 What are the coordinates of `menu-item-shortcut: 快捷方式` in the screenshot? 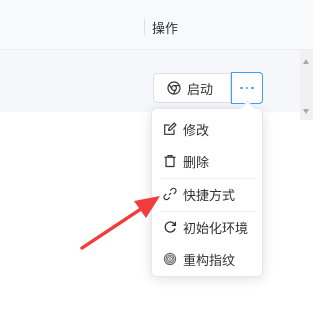 It's located at (207, 194).